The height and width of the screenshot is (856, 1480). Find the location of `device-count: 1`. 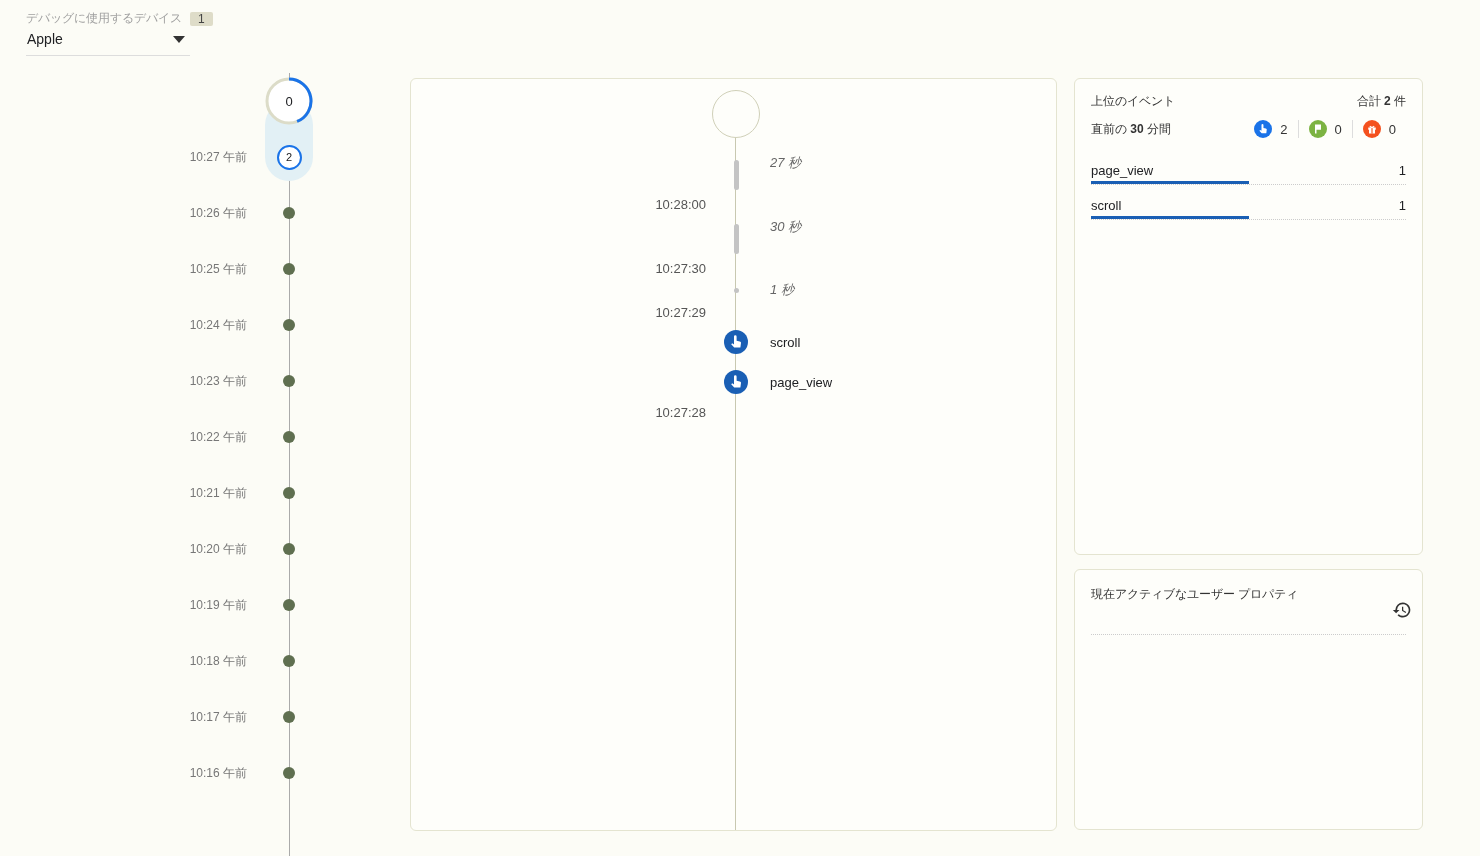

device-count: 1 is located at coordinates (201, 18).